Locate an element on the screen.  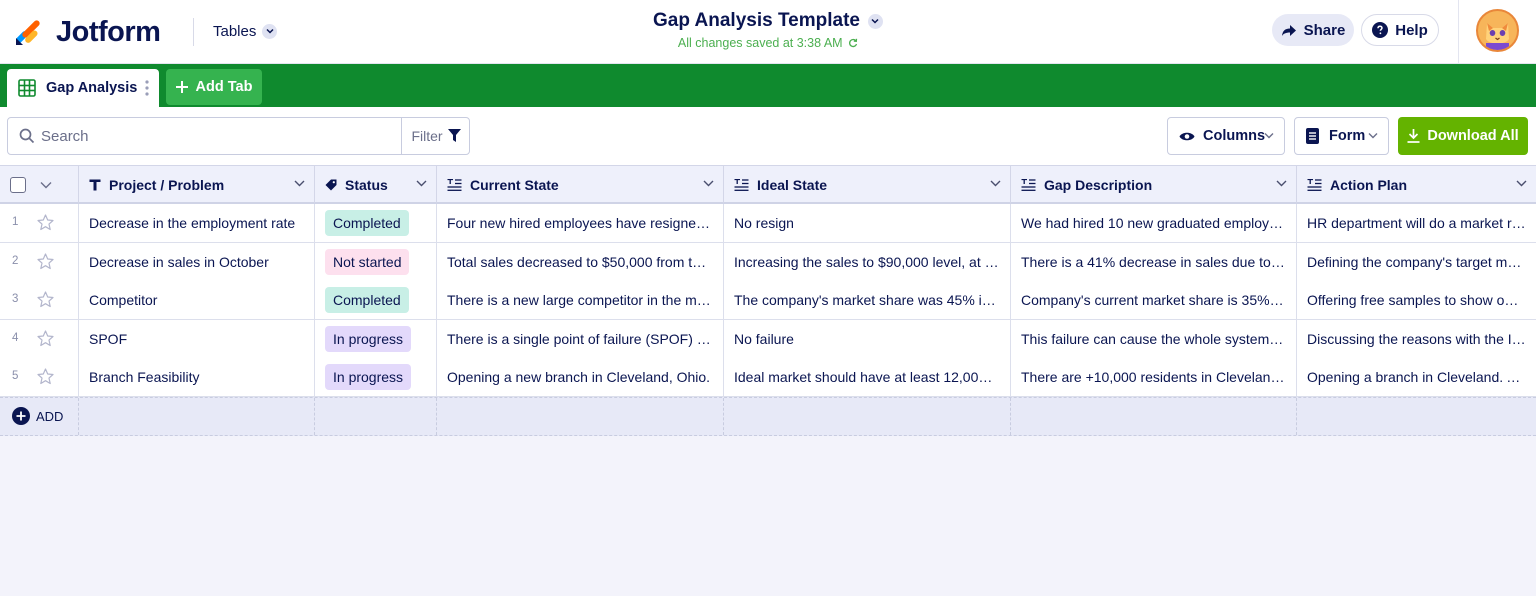
tables-menu: Tables is located at coordinates (245, 31).